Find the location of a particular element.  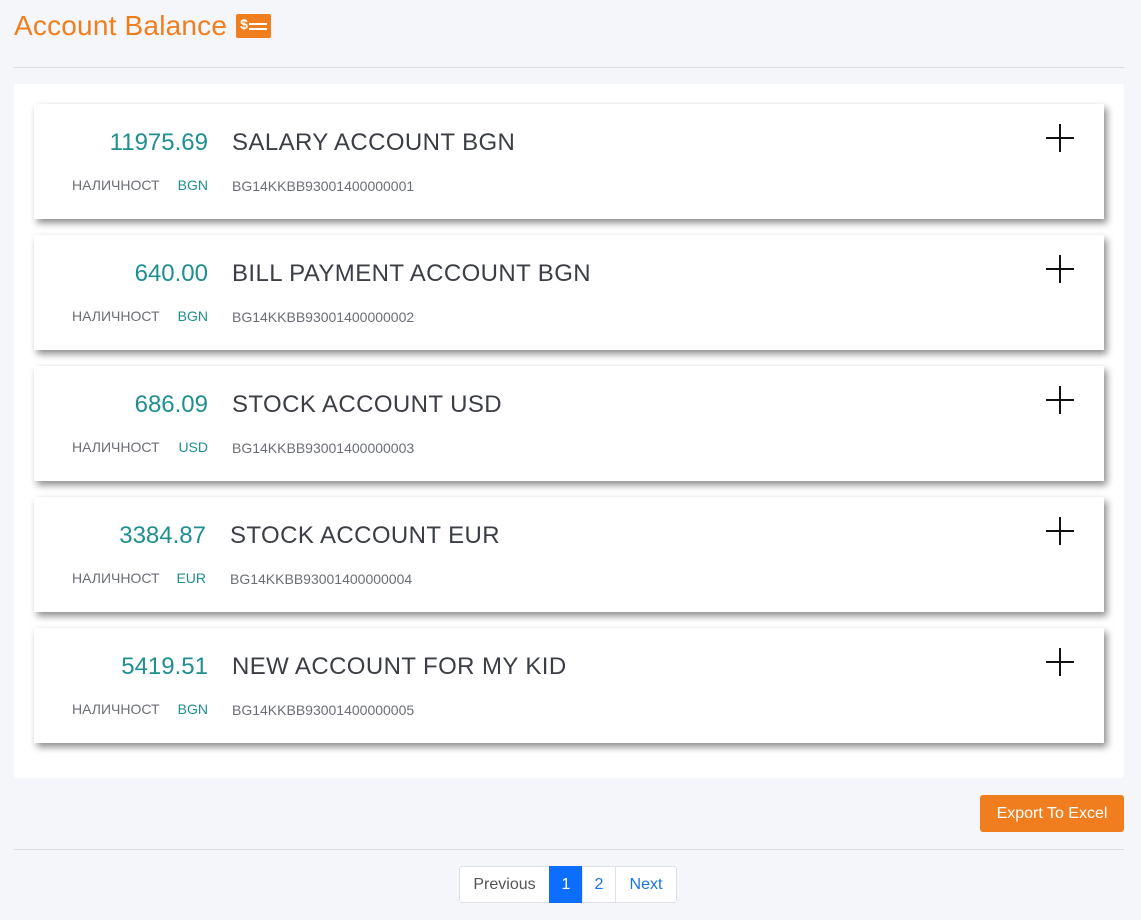

export-to-excel-button: Export To Excel is located at coordinates (1052, 813).